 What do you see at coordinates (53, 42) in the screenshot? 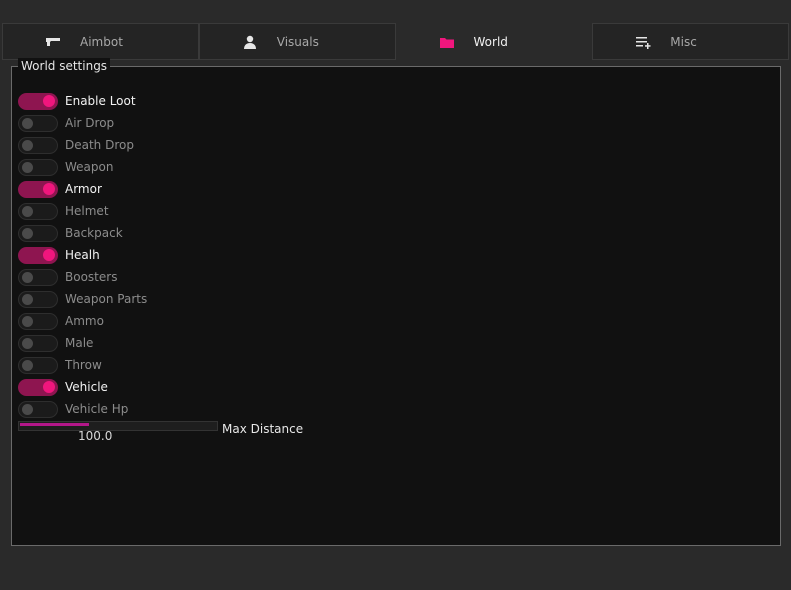
I see `gun-icon` at bounding box center [53, 42].